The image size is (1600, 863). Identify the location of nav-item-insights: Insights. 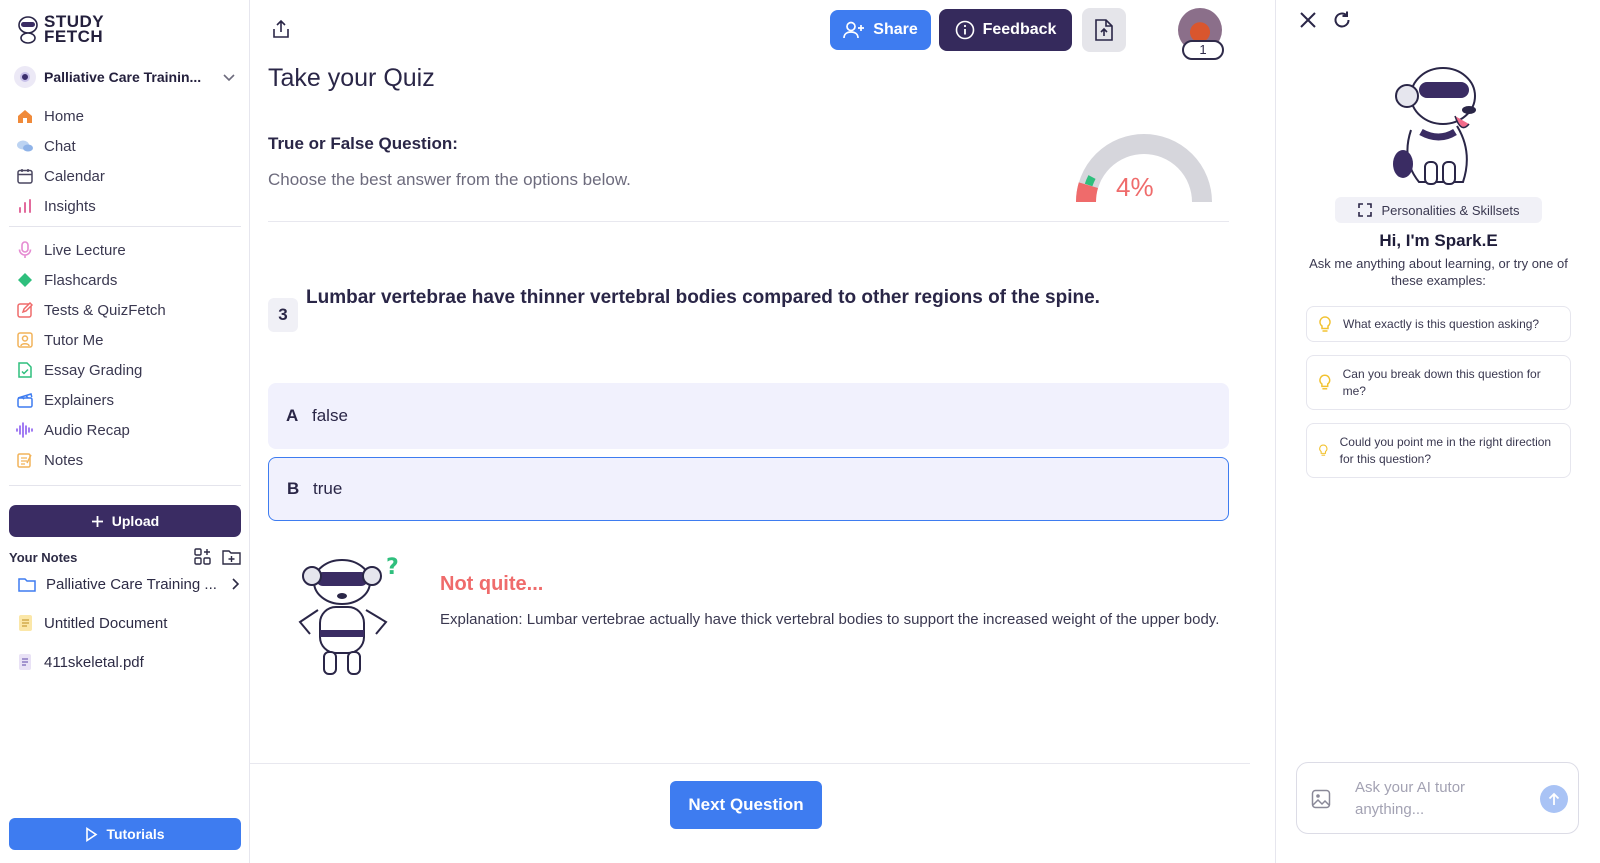
(127, 206).